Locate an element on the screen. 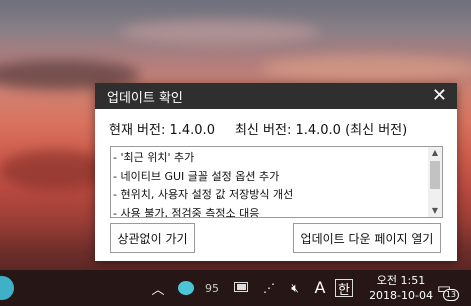  dialog-title: 업데이트 확인 is located at coordinates (145, 98).